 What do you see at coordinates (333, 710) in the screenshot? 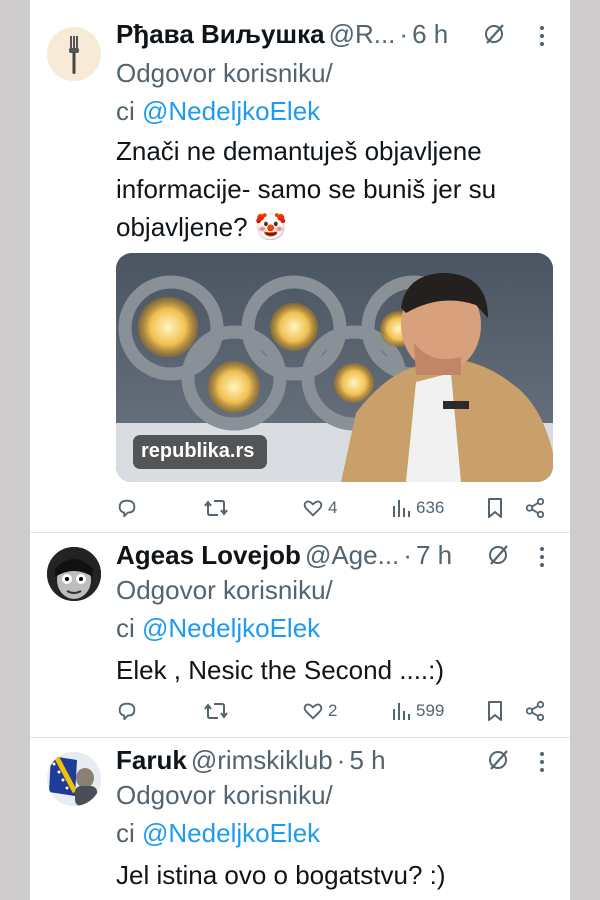
I see `like-count: 2` at bounding box center [333, 710].